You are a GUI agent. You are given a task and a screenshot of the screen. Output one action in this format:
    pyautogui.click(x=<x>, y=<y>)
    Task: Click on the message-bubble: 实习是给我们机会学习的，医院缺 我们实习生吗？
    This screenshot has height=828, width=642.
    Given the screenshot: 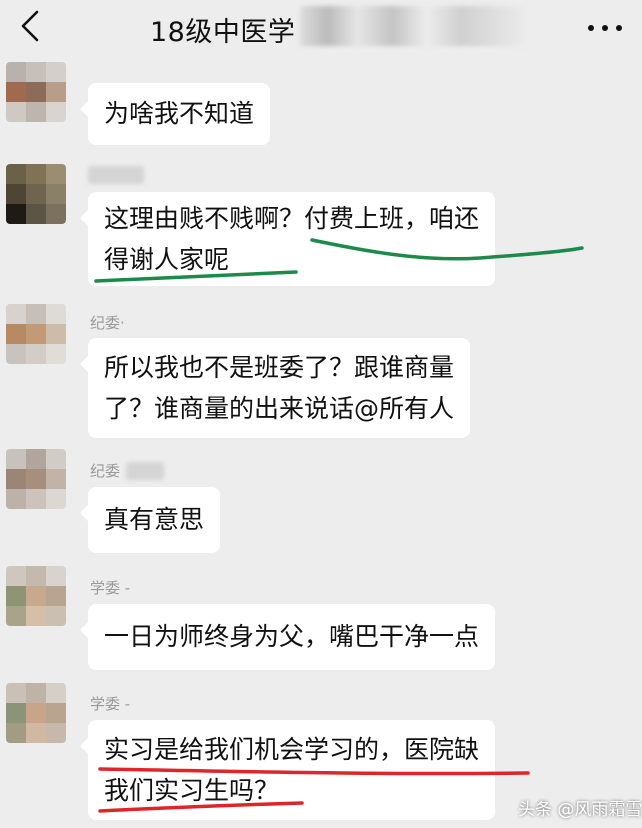 What is the action you would take?
    pyautogui.click(x=287, y=770)
    